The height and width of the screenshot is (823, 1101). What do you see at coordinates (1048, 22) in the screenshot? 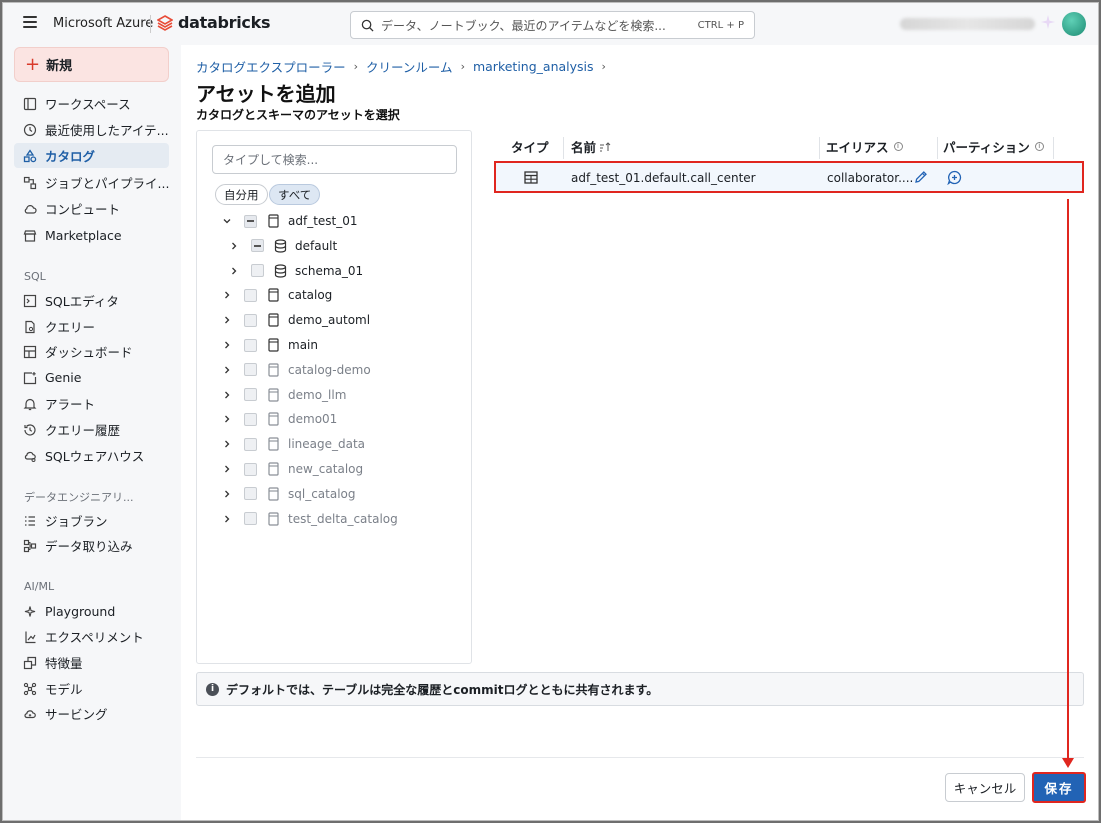
I see `assistant-spark-icon` at bounding box center [1048, 22].